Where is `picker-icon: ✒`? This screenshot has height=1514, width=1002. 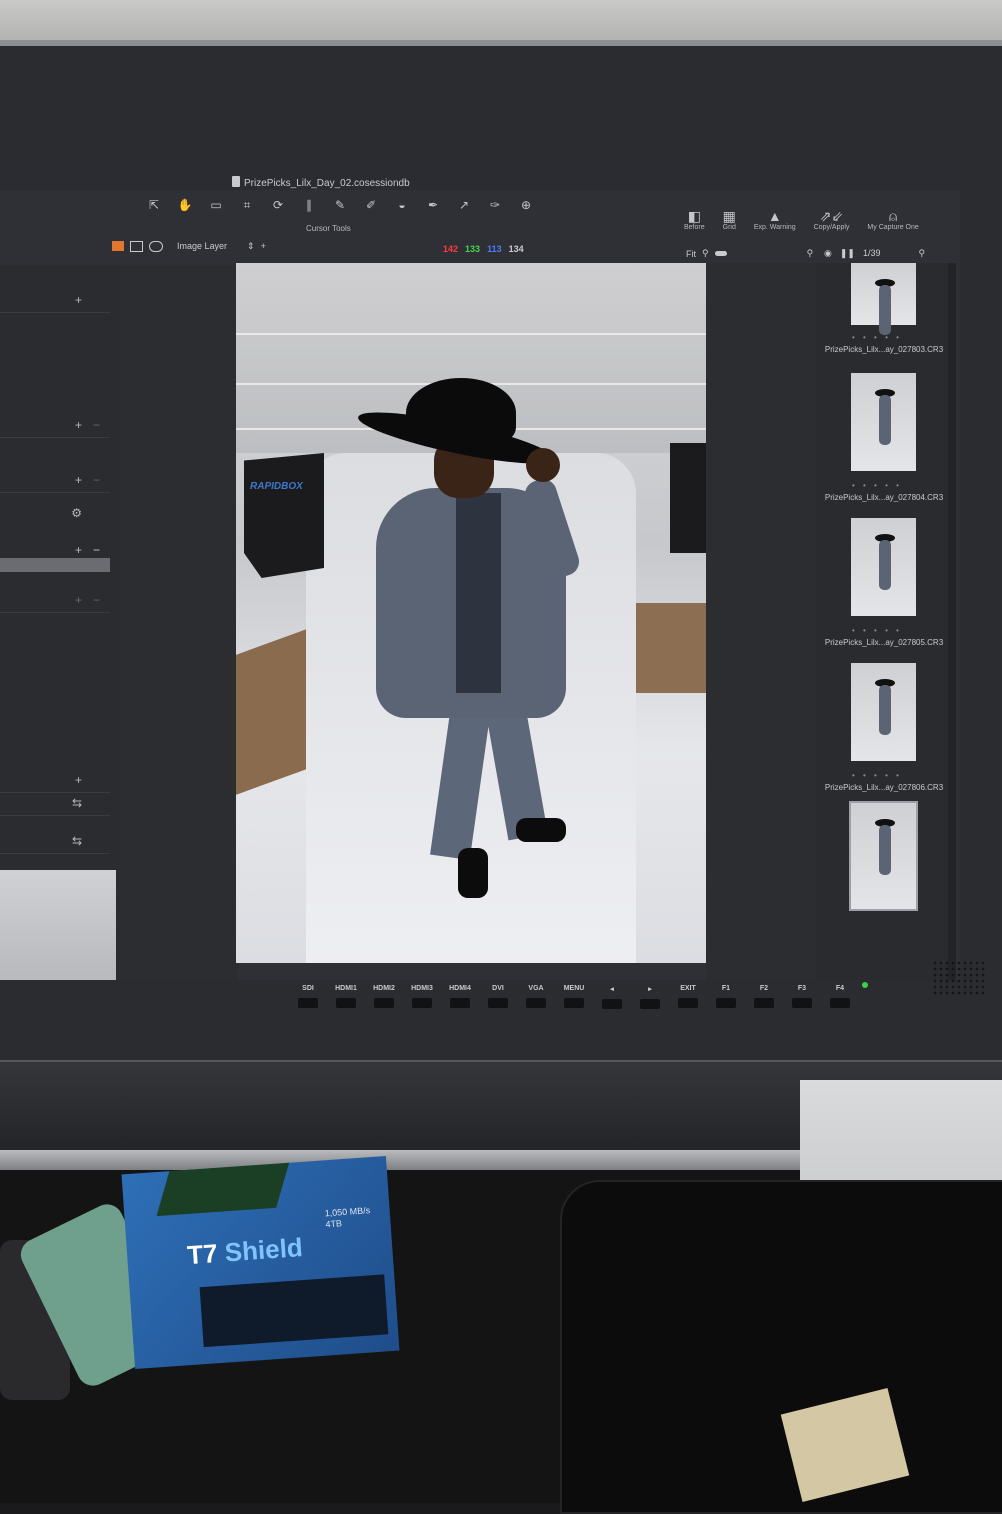 picker-icon: ✒ is located at coordinates (433, 205).